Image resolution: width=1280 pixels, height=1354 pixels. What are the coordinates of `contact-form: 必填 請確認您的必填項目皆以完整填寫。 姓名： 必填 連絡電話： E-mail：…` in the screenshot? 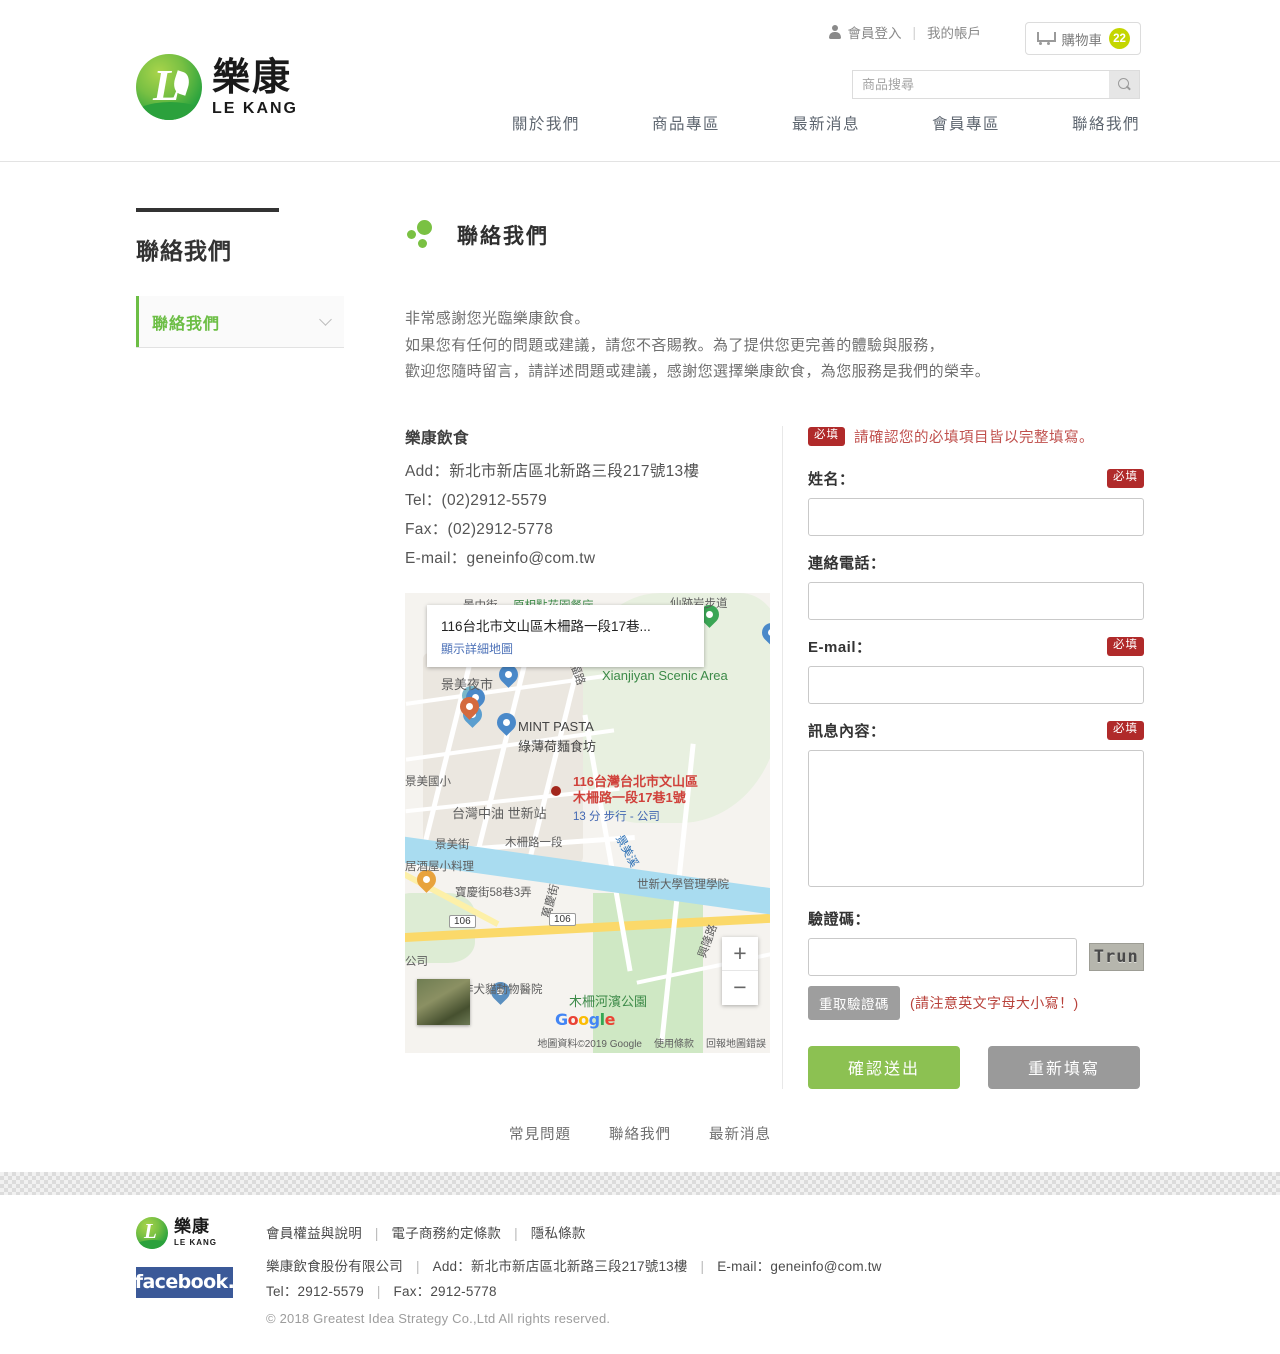 It's located at (963, 757).